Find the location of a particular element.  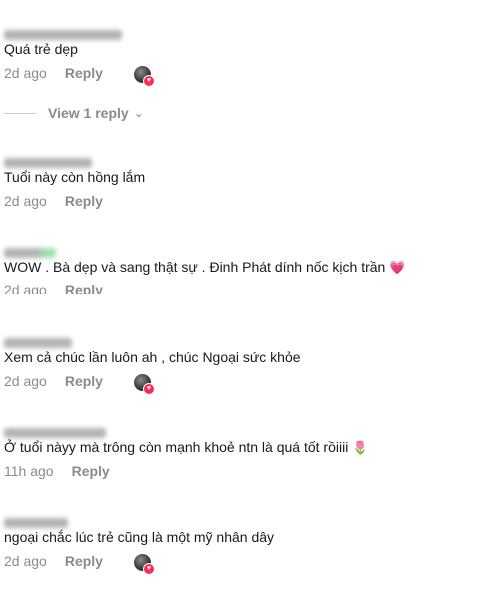

comment-time: 11h ago is located at coordinates (29, 471).